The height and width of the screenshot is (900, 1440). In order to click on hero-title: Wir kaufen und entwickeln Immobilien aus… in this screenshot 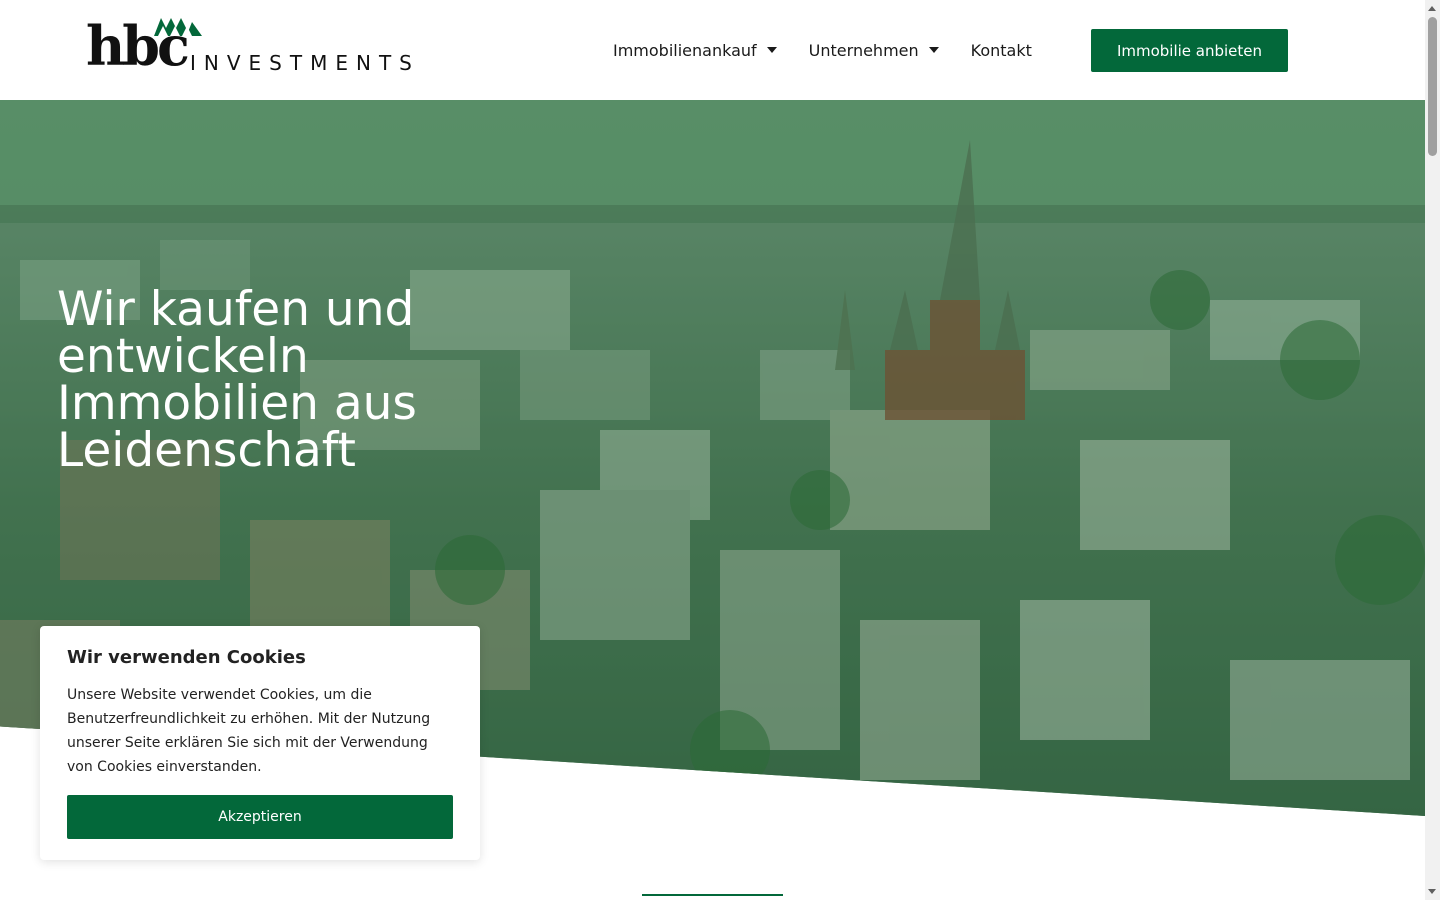, I will do `click(237, 380)`.